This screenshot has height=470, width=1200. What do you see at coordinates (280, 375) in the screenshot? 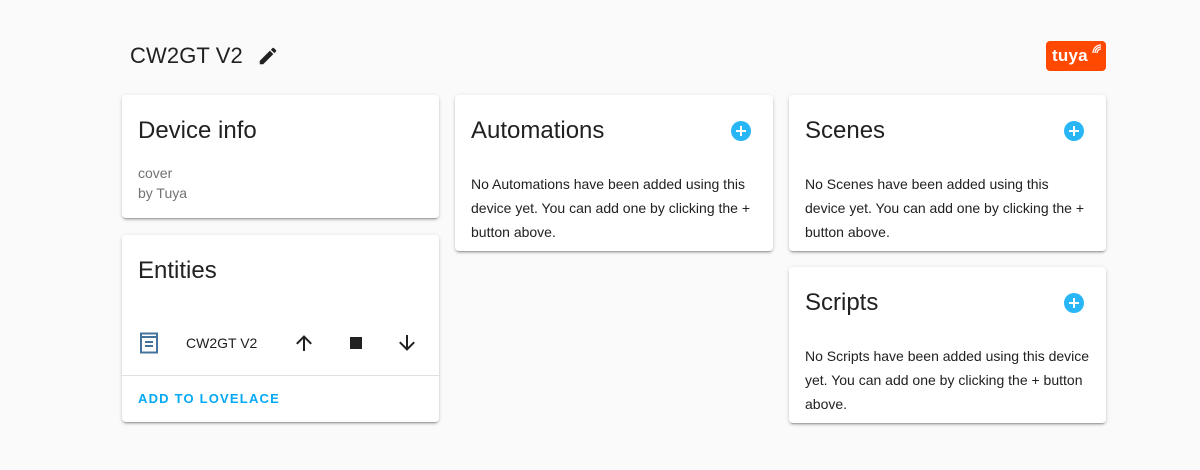
I see `card-divider` at bounding box center [280, 375].